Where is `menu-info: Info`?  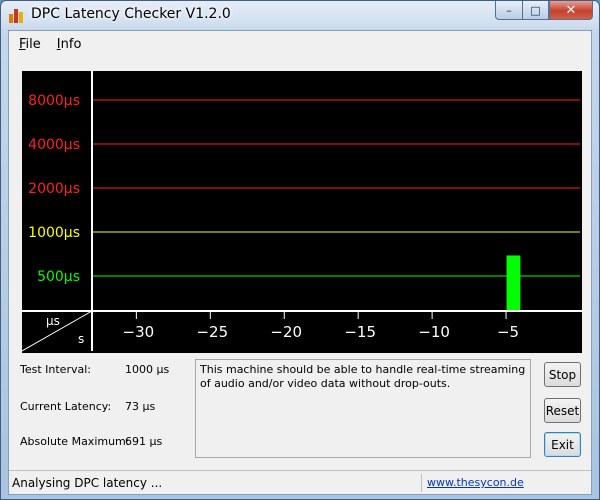
menu-info: Info is located at coordinates (67, 43).